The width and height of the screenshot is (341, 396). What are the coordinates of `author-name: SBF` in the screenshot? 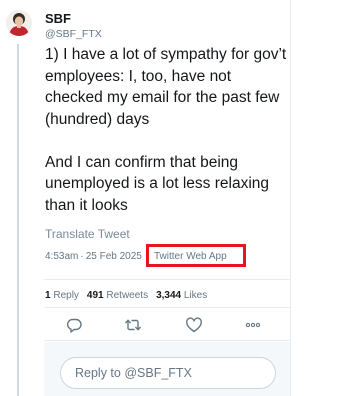 It's located at (58, 18).